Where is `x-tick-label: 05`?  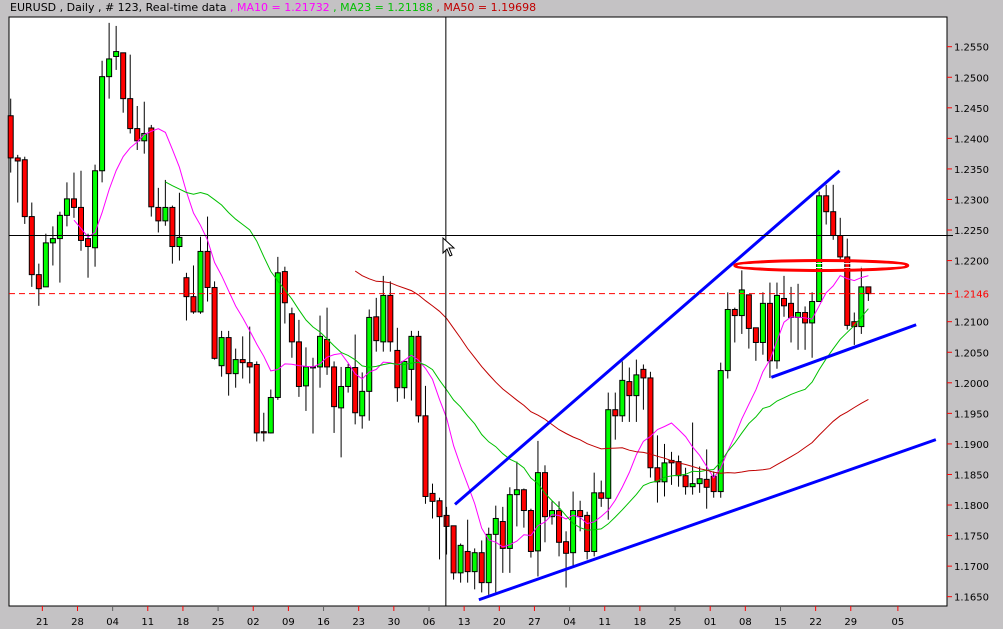
x-tick-label: 05 is located at coordinates (898, 622).